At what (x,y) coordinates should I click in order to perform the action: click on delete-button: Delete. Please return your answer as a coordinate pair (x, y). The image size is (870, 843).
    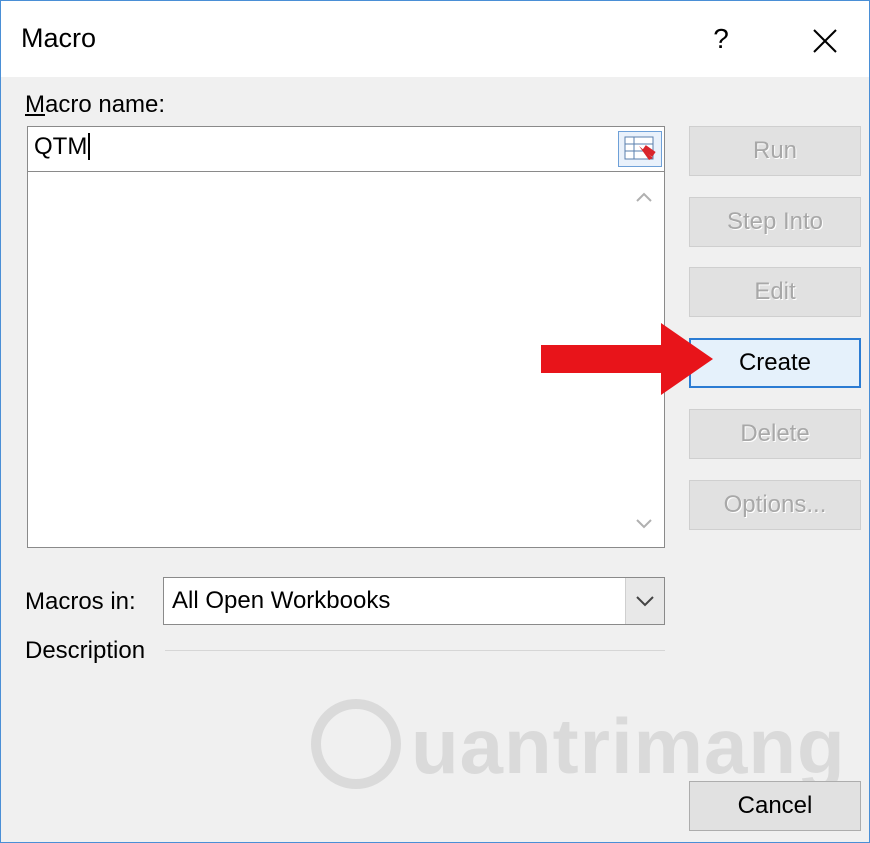
    Looking at the image, I should click on (775, 434).